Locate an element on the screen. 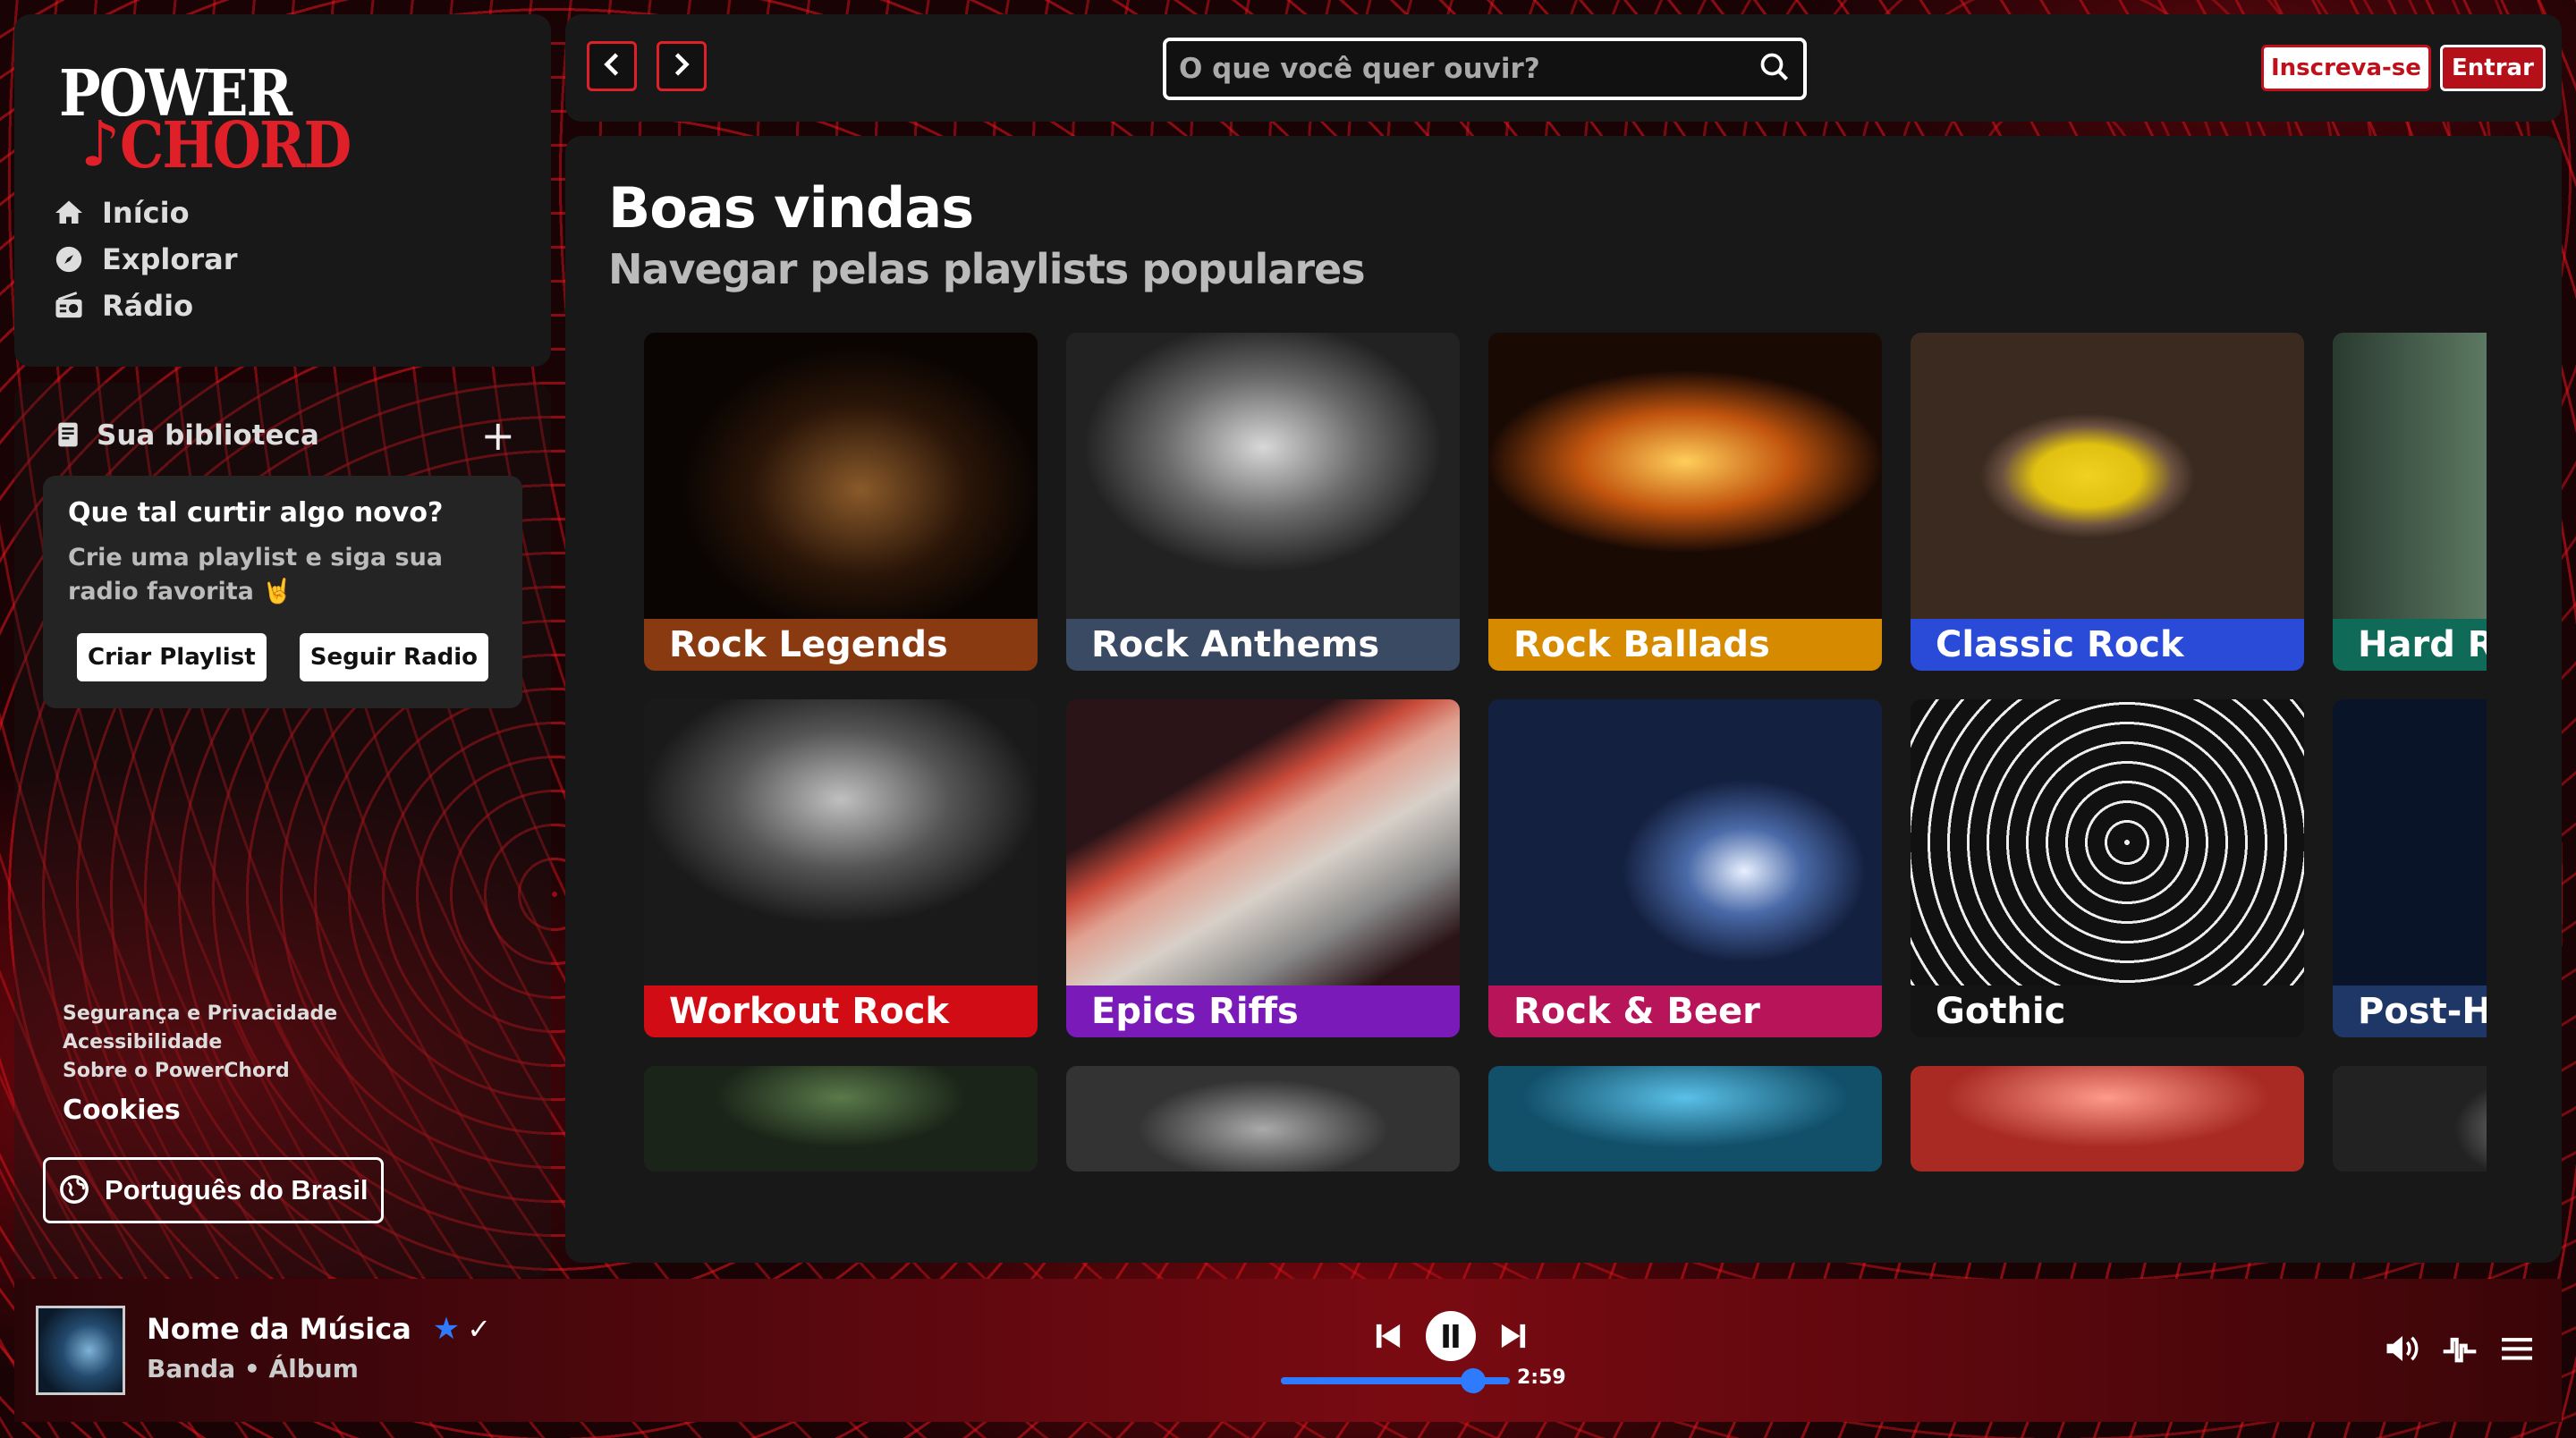 The width and height of the screenshot is (2576, 1438). playback-controls is located at coordinates (1450, 1336).